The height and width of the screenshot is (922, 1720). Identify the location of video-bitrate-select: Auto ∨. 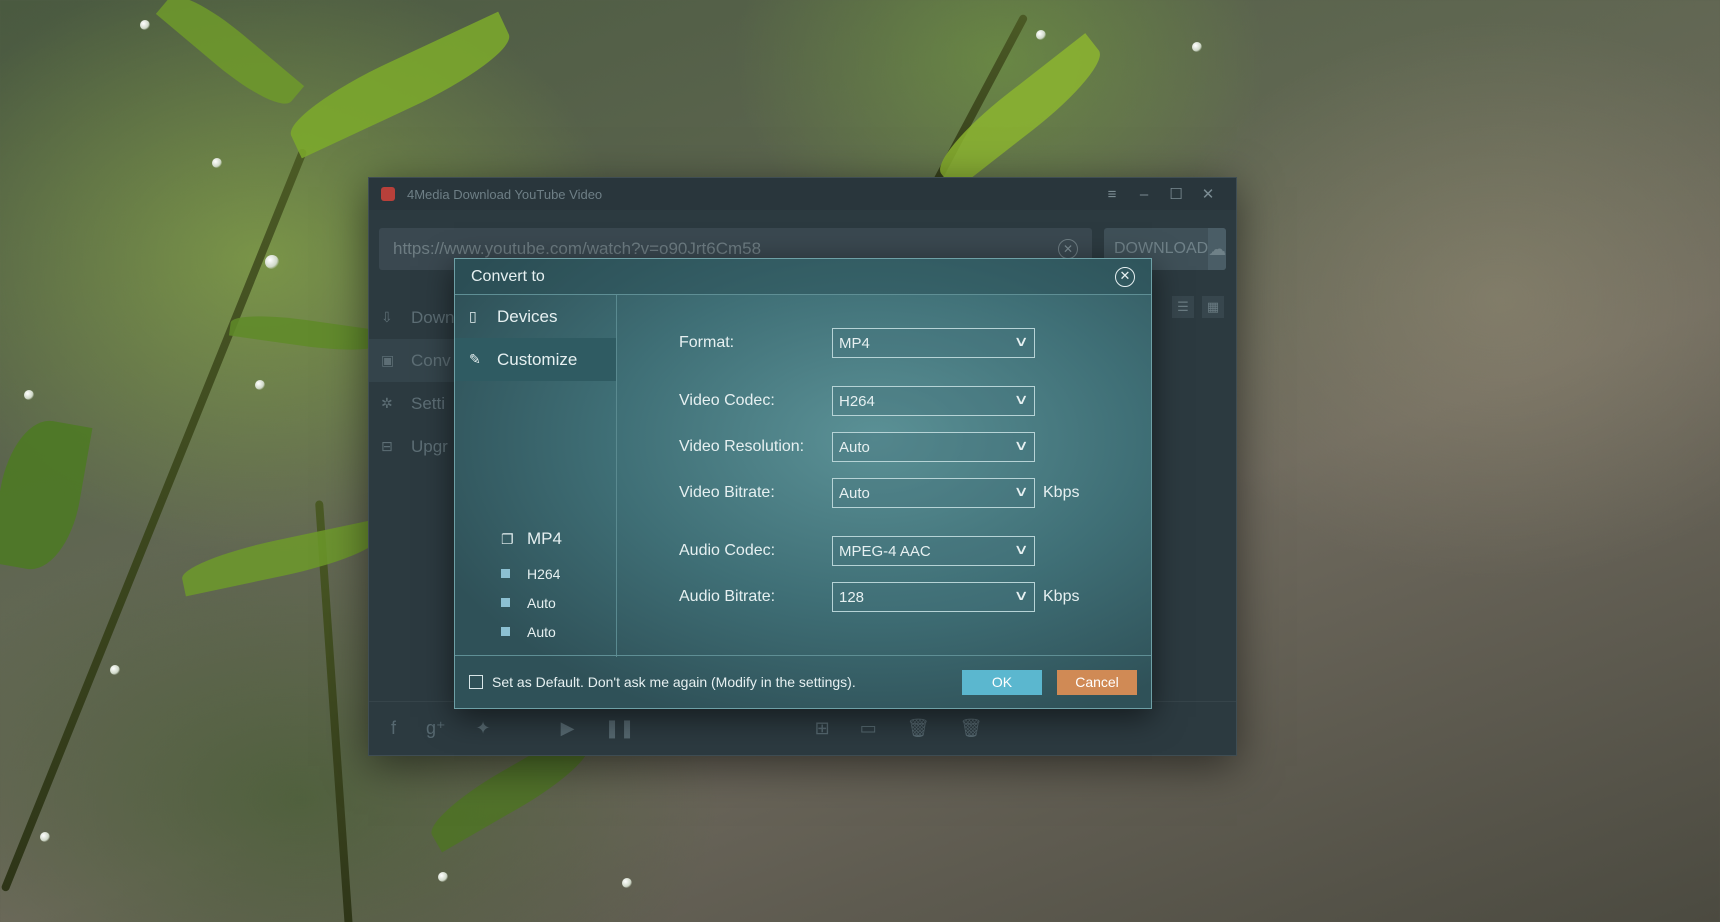
(933, 493).